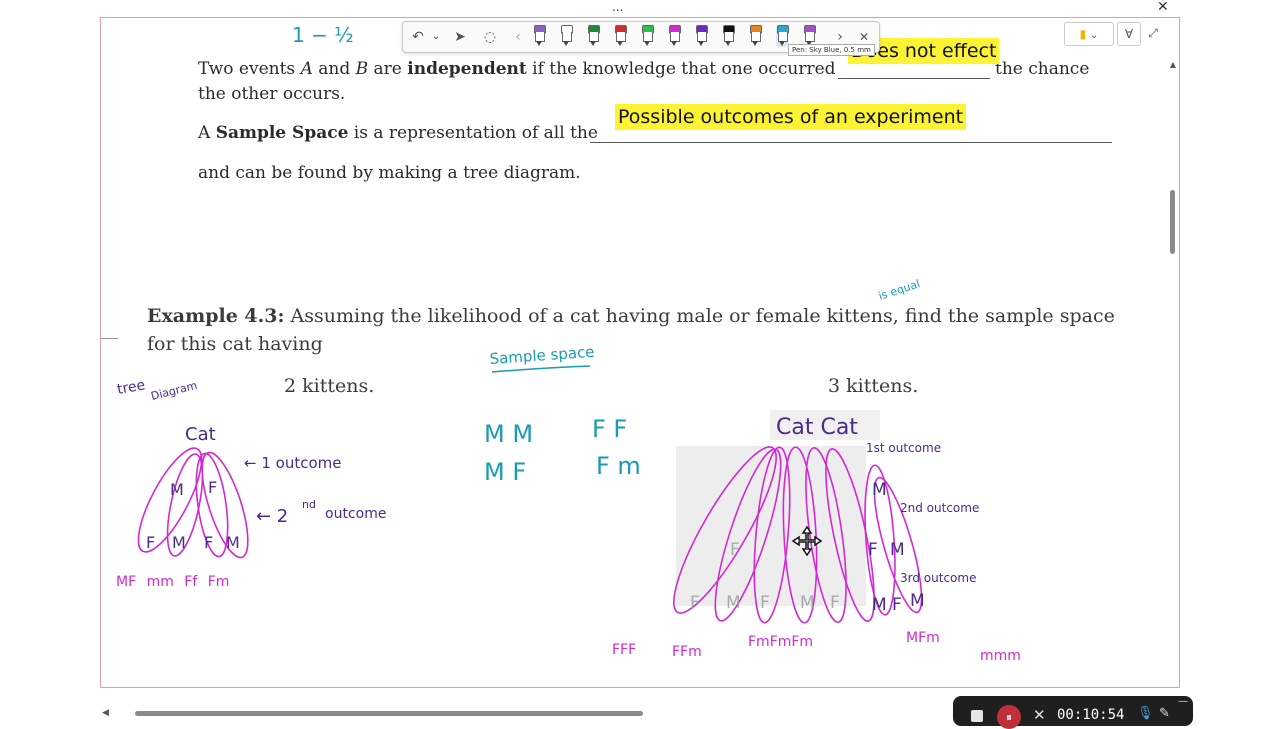 This screenshot has width=1280, height=729. What do you see at coordinates (292, 463) in the screenshot?
I see `ink-outcome-1: ← 1 outcome` at bounding box center [292, 463].